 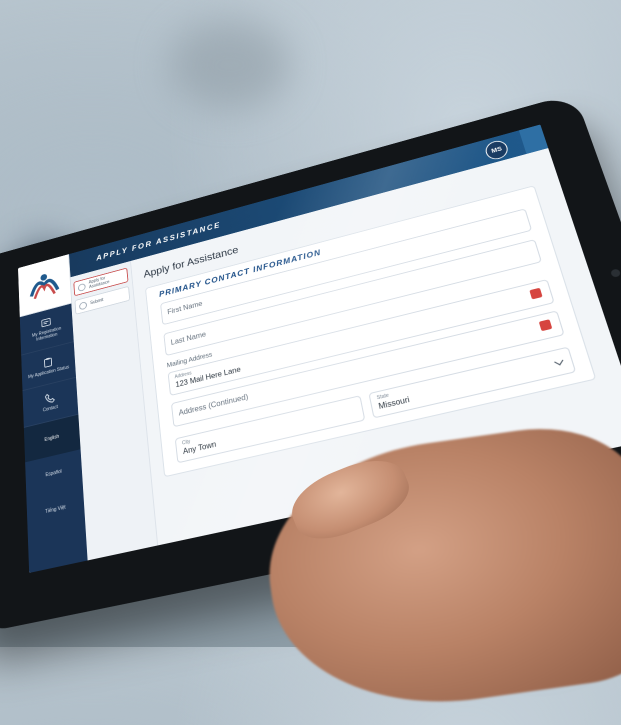 What do you see at coordinates (188, 338) in the screenshot?
I see `last-name-label: Last Name` at bounding box center [188, 338].